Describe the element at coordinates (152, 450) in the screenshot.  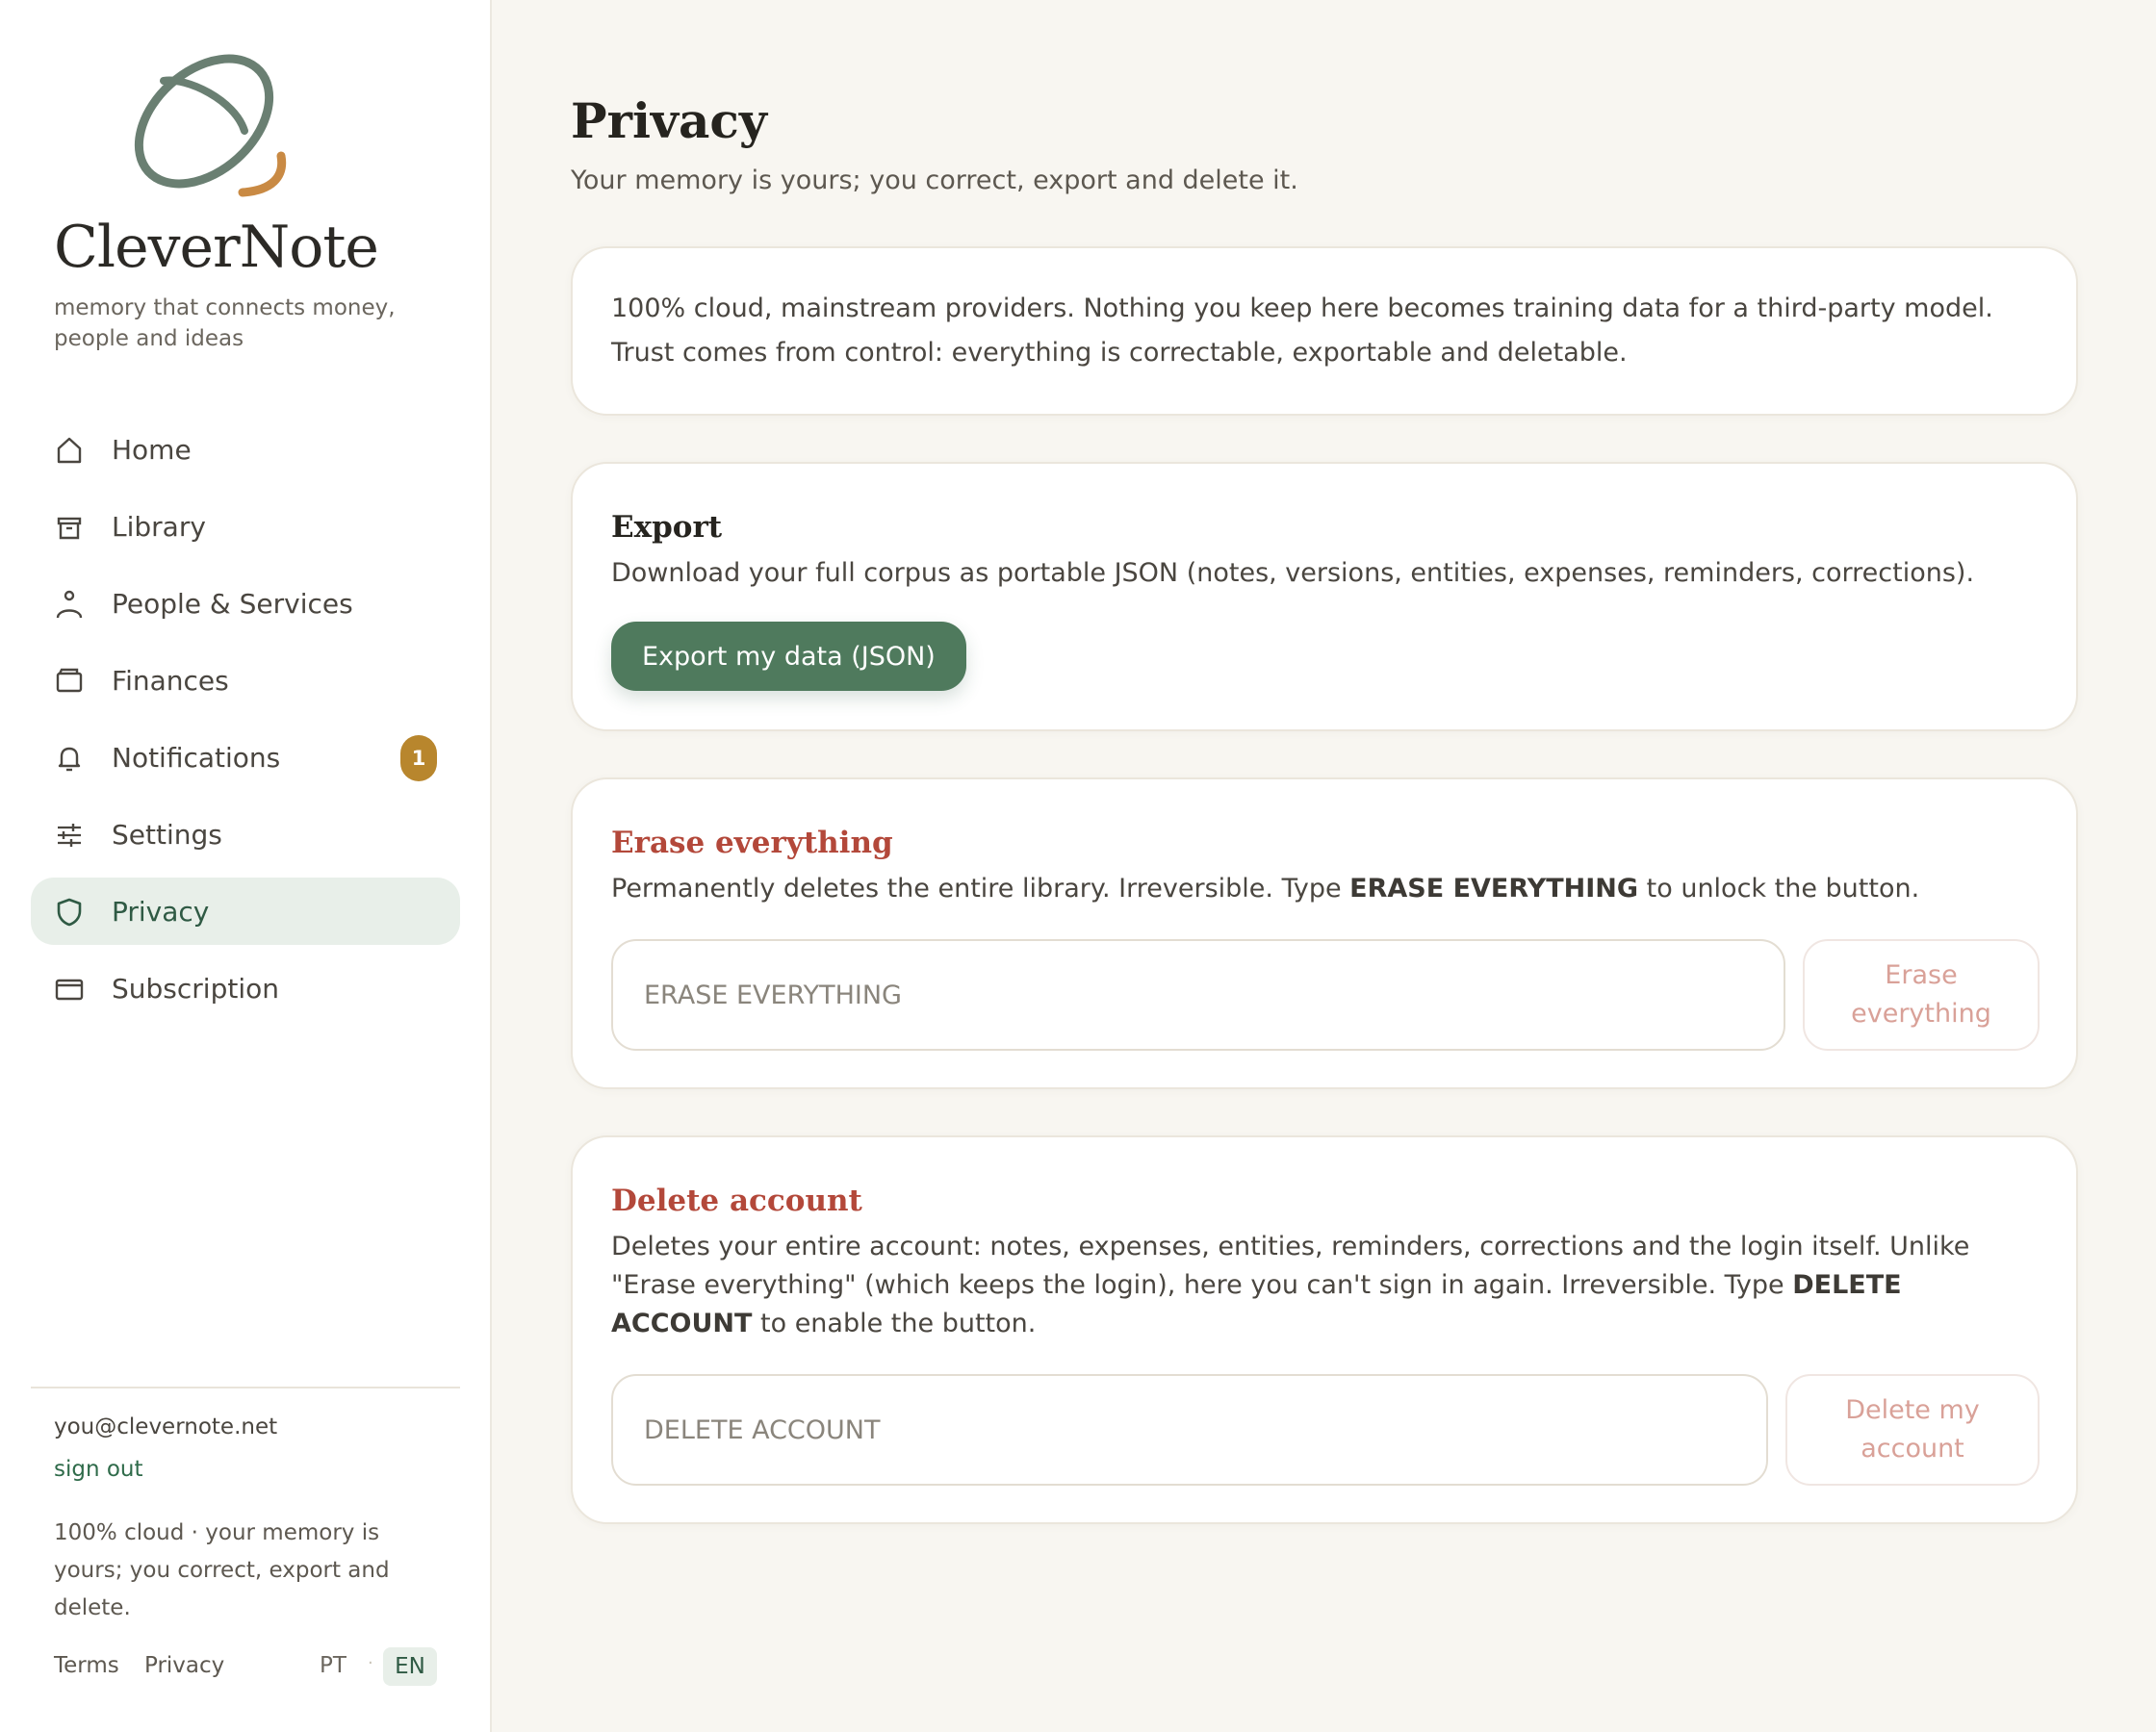
I see `sidebar-item-label: Home` at that location.